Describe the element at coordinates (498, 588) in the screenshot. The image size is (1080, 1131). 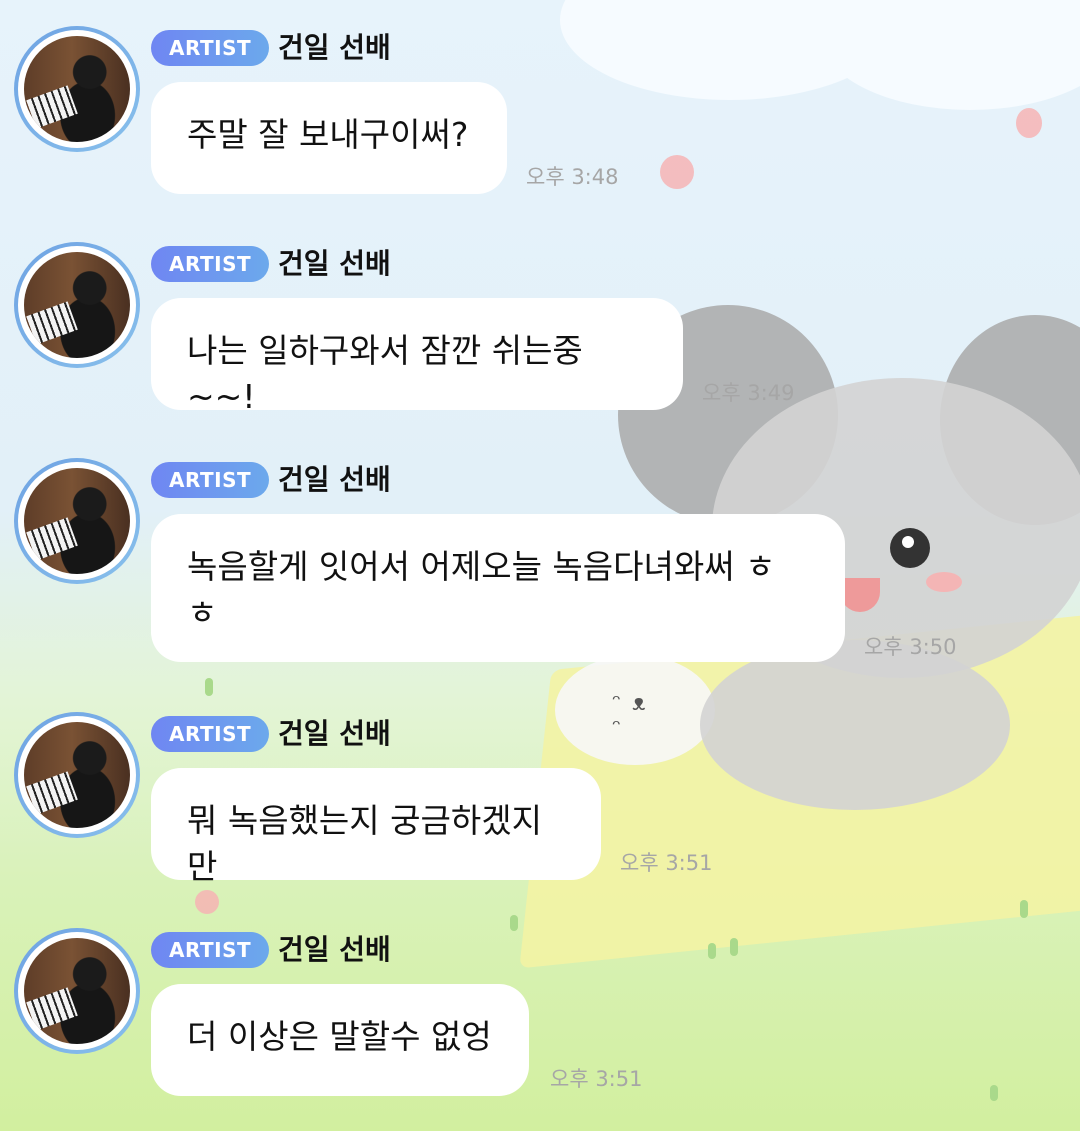
I see `message-bubble: 녹음할게 잇어서 어제오늘 녹음다녀와써 ㅎㅎ` at that location.